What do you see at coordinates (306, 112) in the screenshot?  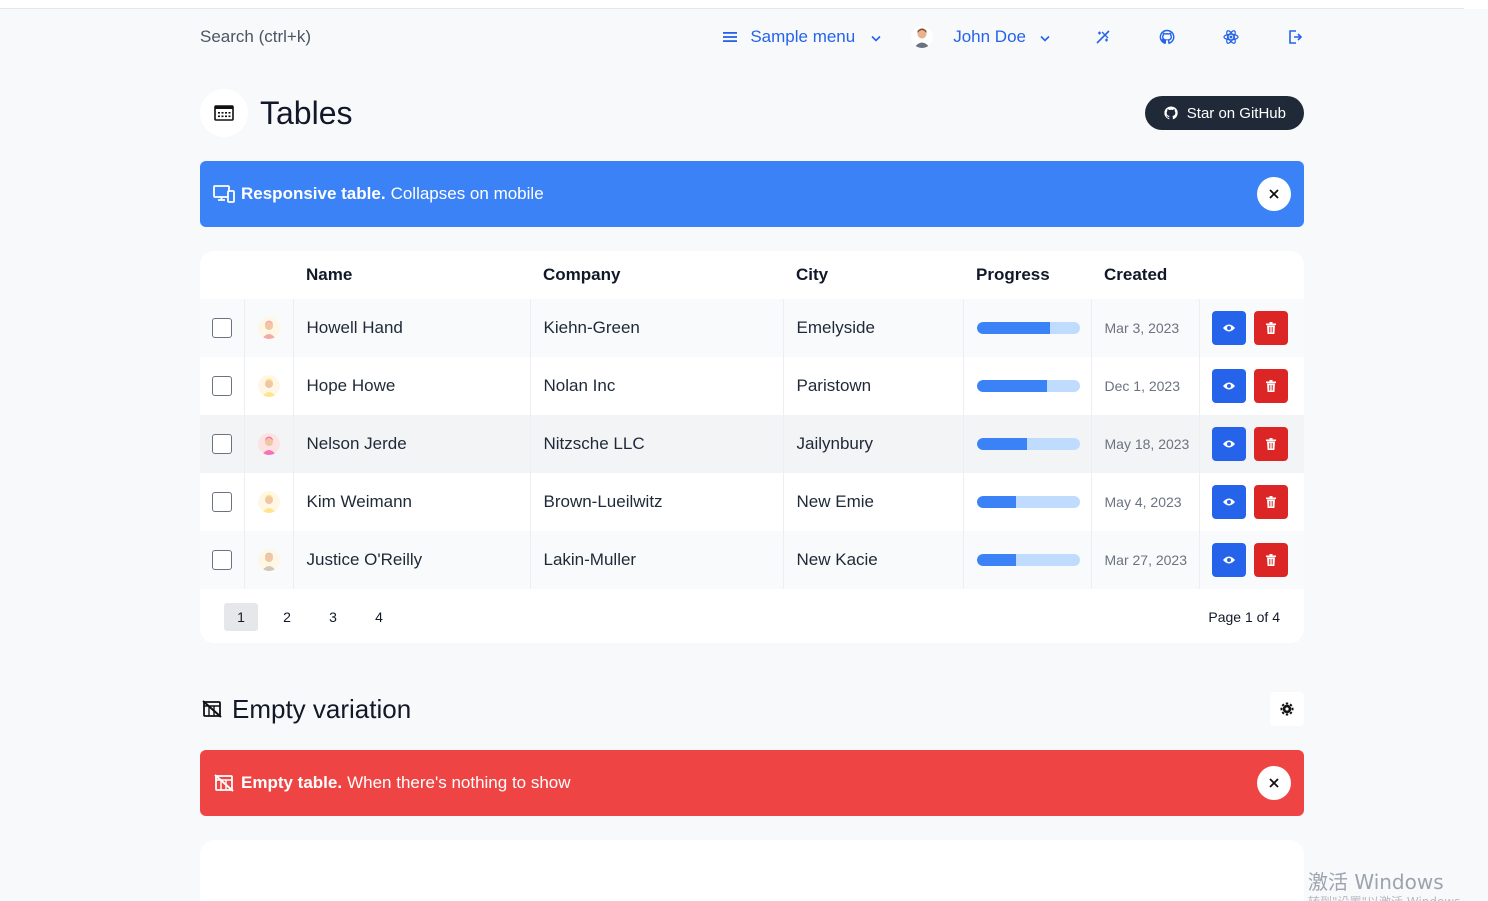 I see `page-title: Tables` at bounding box center [306, 112].